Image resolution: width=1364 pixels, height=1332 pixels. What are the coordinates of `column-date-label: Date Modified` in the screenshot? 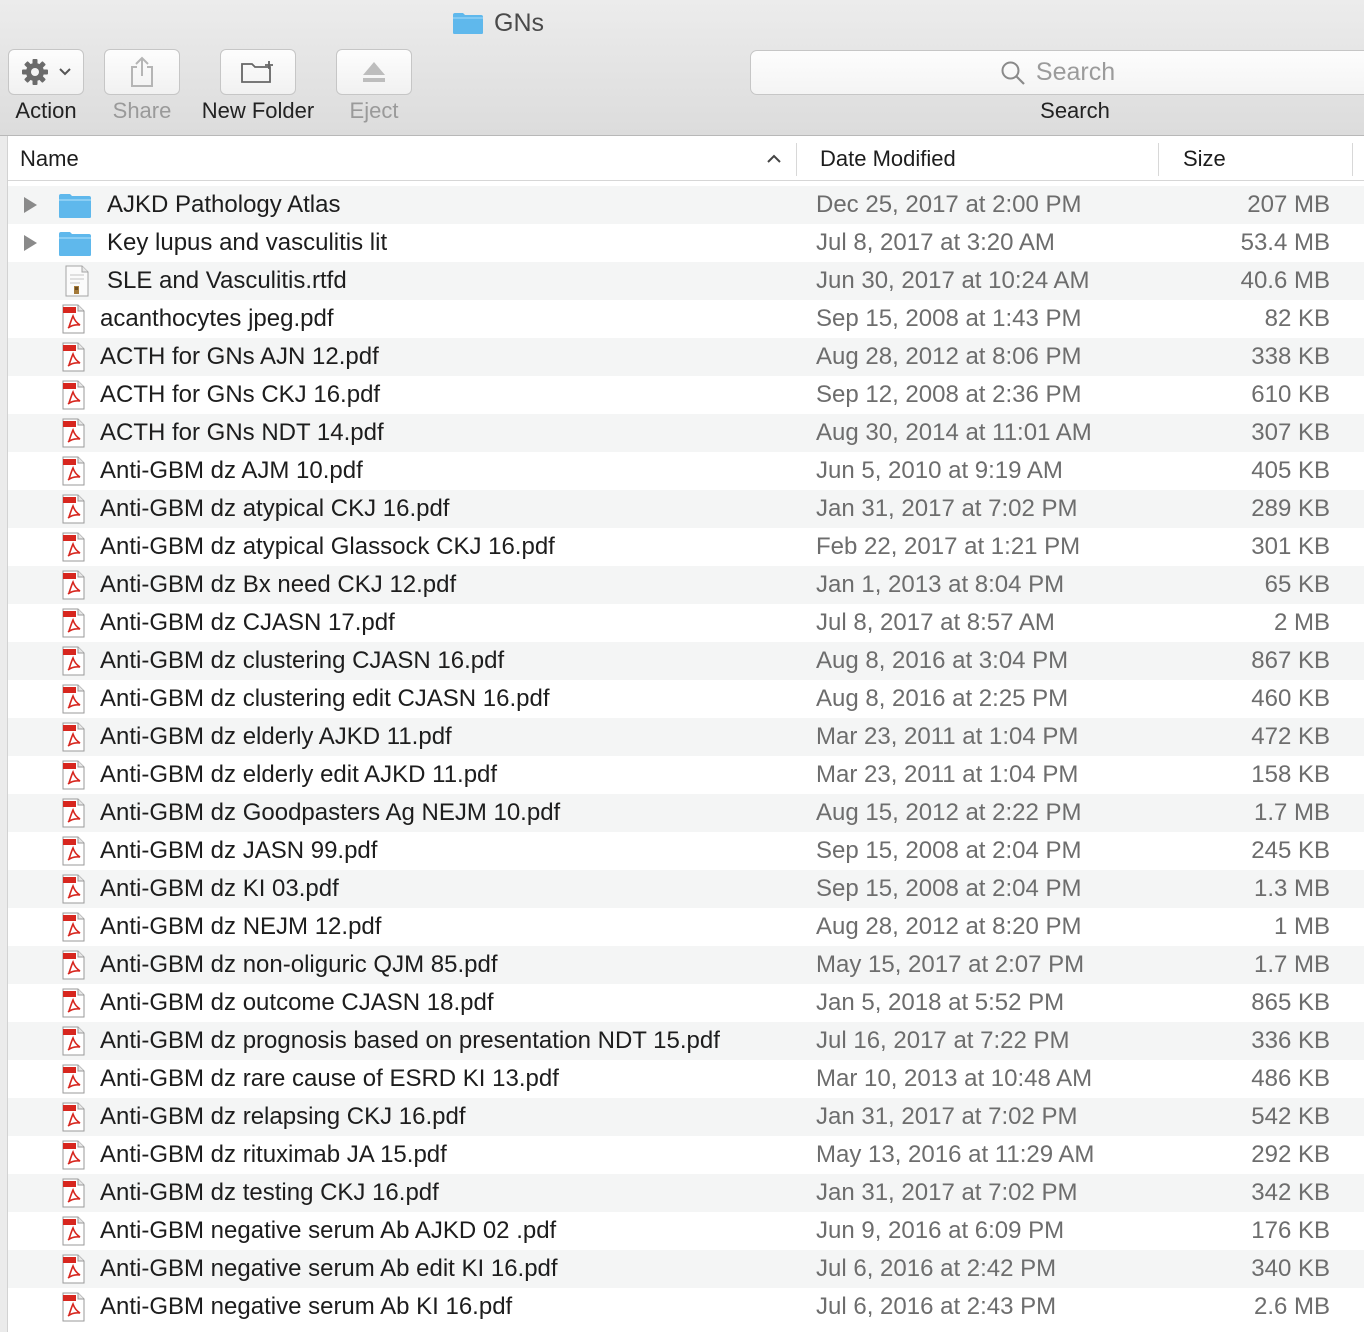 It's located at (888, 158).